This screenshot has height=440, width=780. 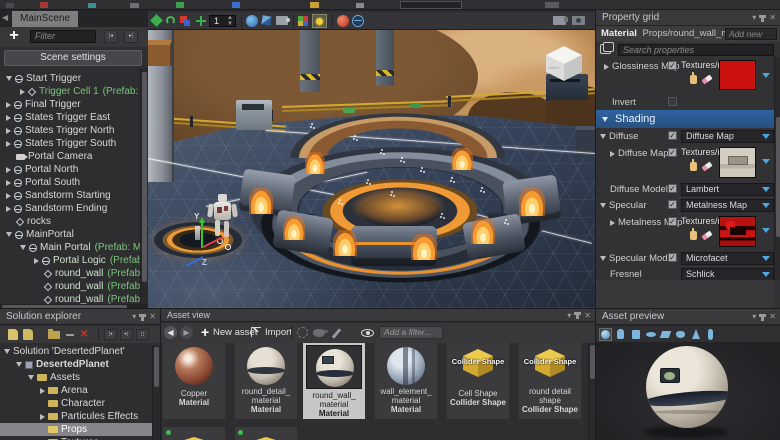 What do you see at coordinates (110, 334) in the screenshot?
I see `view-mode-icon-1: ⁝•` at bounding box center [110, 334].